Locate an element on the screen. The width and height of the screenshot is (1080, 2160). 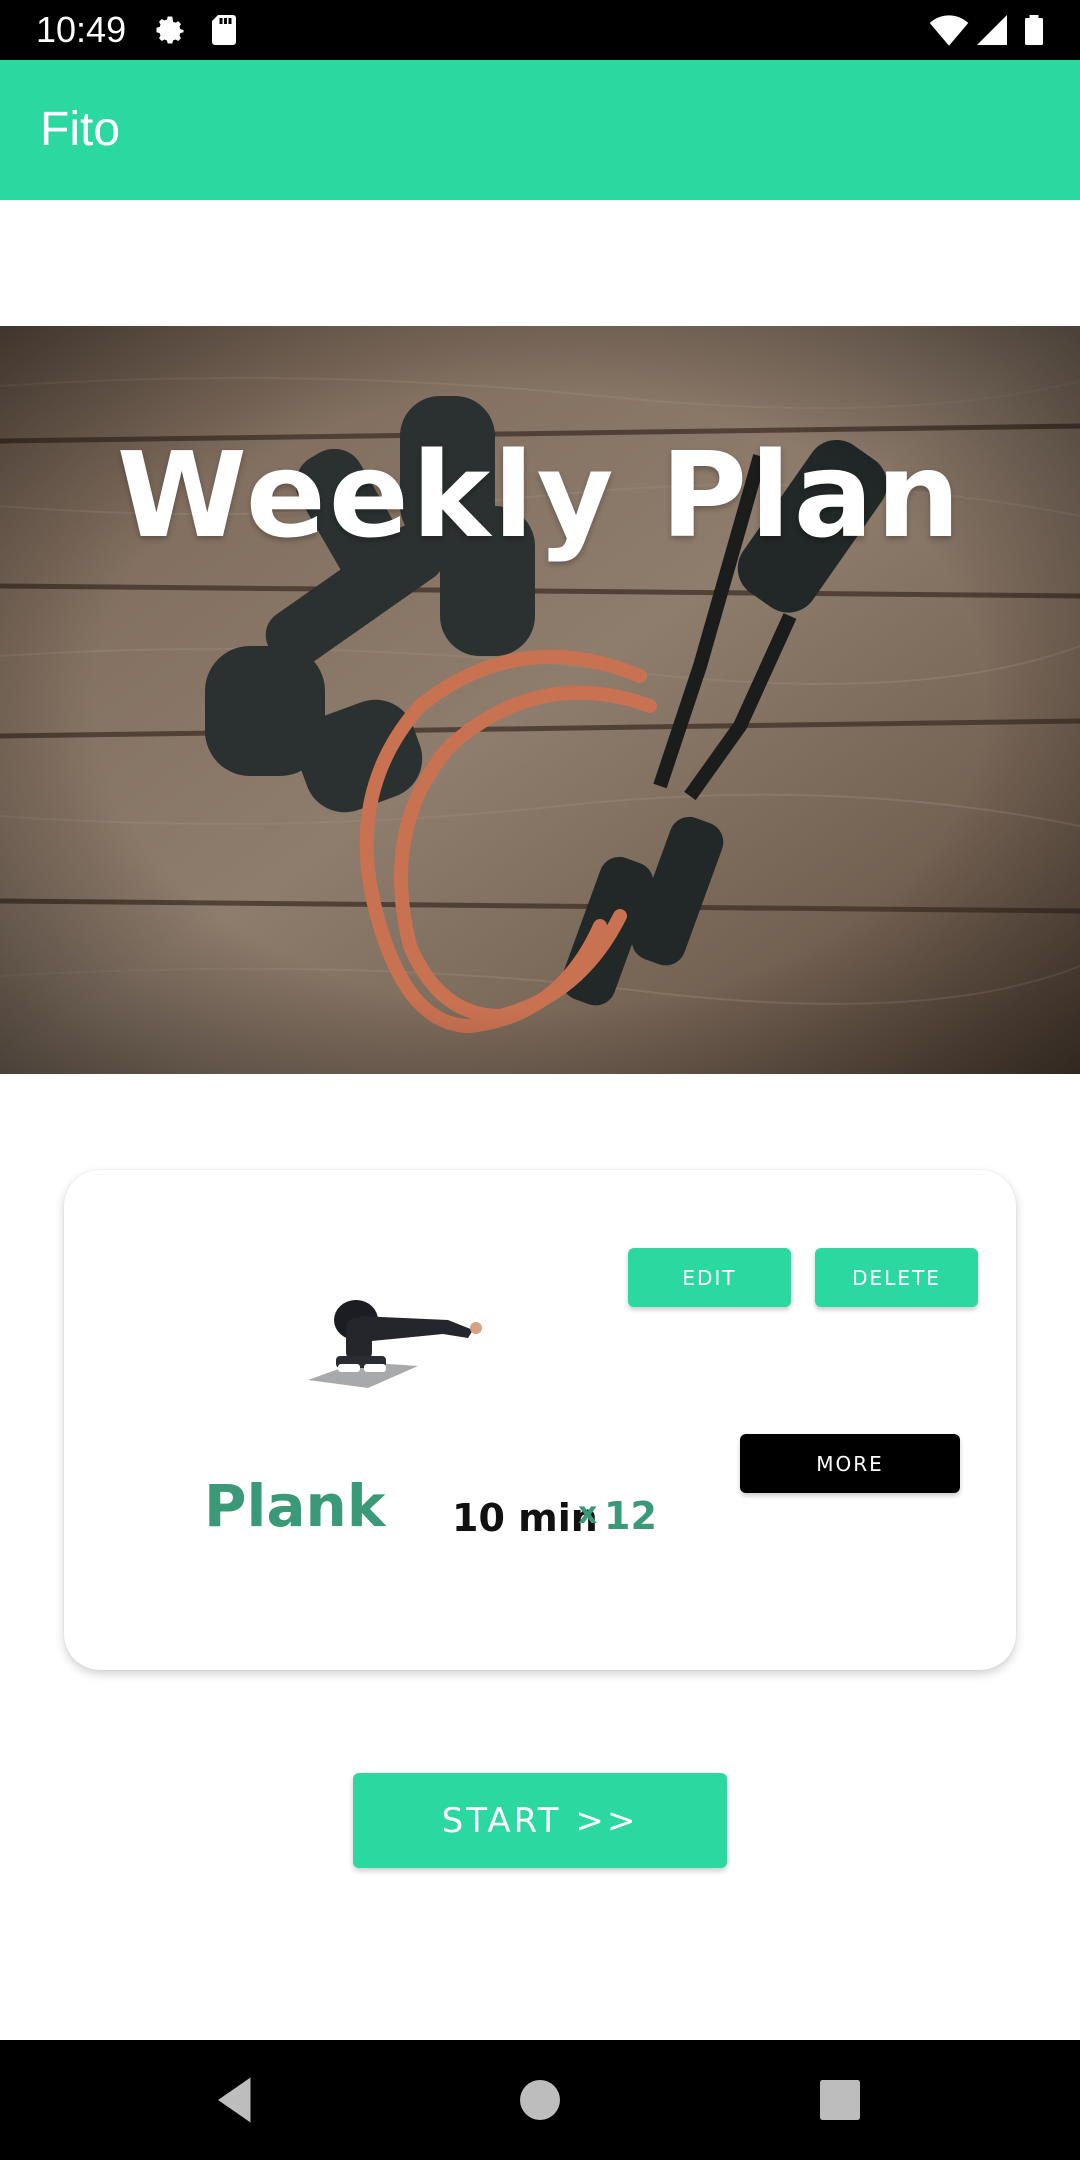
battery-icon is located at coordinates (1034, 30).